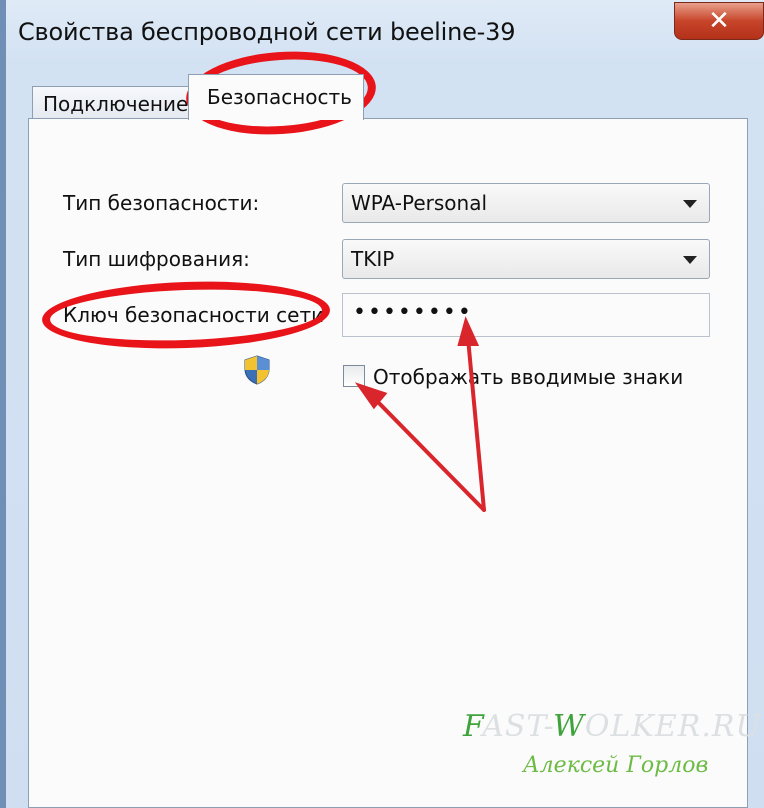 This screenshot has width=764, height=808. Describe the element at coordinates (528, 377) in the screenshot. I see `show-characters-label: Отображать вводимые знаки` at that location.